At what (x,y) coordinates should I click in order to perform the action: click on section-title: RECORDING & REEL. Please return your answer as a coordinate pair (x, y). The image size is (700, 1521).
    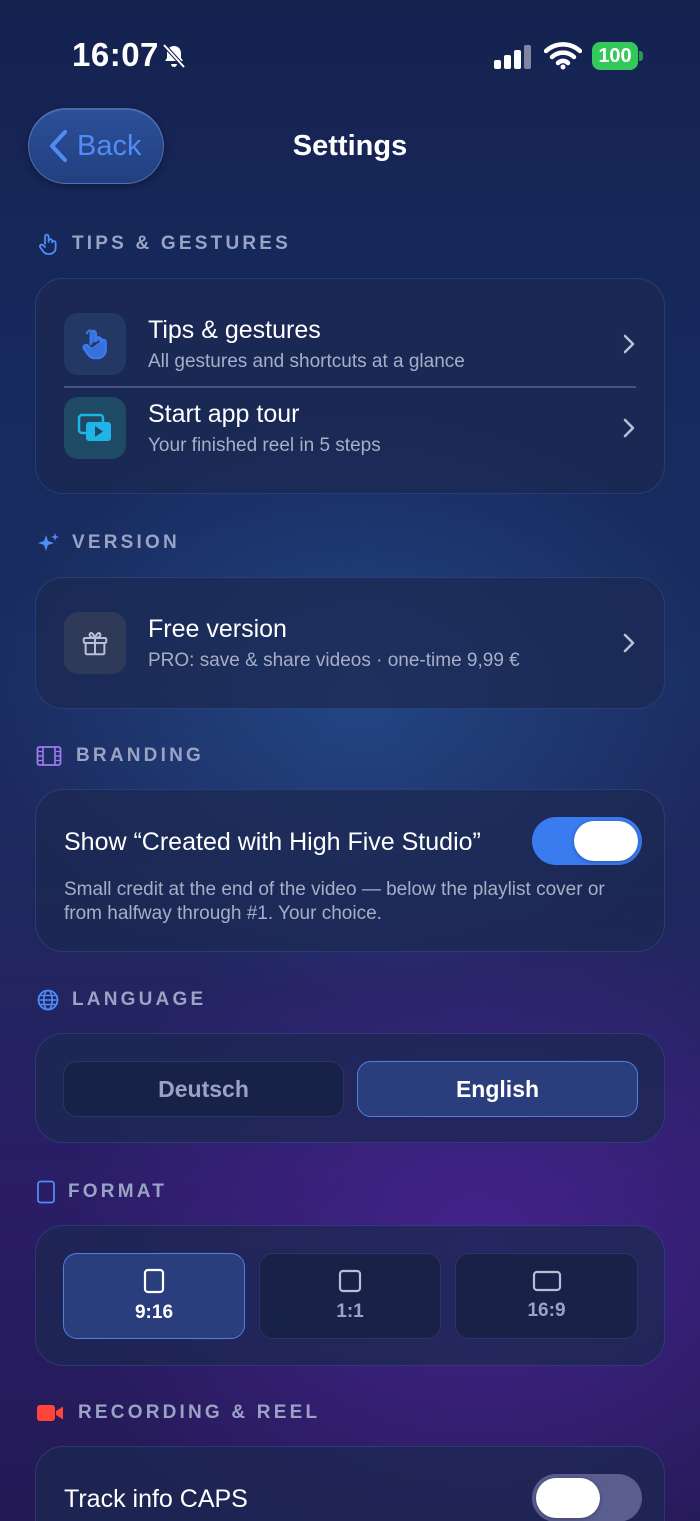
    Looking at the image, I should click on (199, 1412).